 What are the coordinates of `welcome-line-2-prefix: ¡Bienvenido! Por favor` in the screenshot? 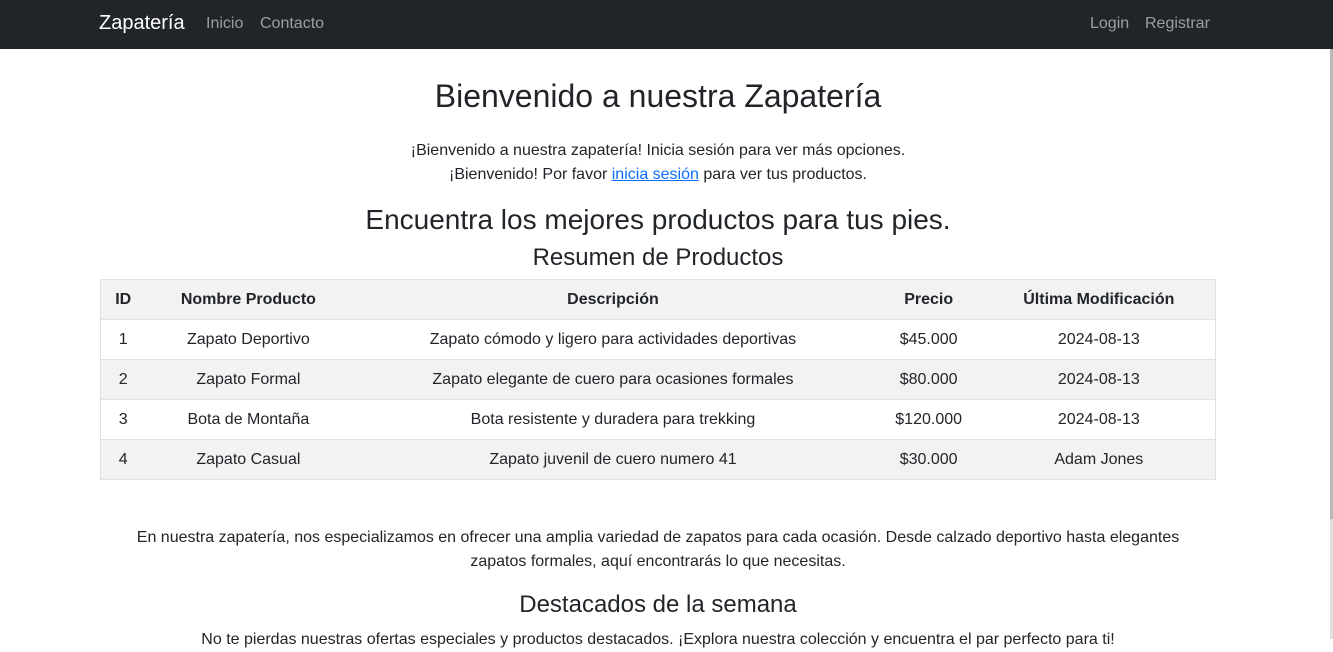 It's located at (530, 174).